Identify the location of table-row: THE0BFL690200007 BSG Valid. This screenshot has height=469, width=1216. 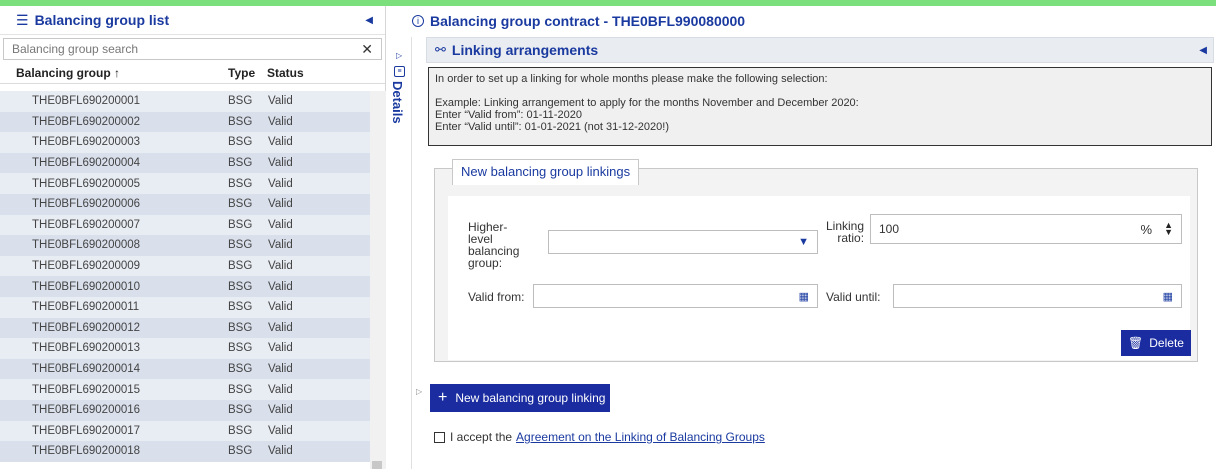
(185, 225).